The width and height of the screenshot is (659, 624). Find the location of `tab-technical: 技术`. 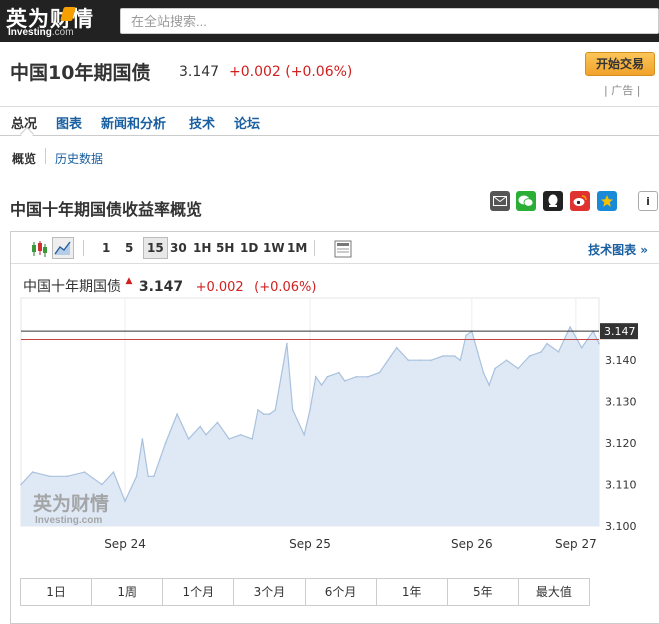

tab-technical: 技术 is located at coordinates (202, 122).